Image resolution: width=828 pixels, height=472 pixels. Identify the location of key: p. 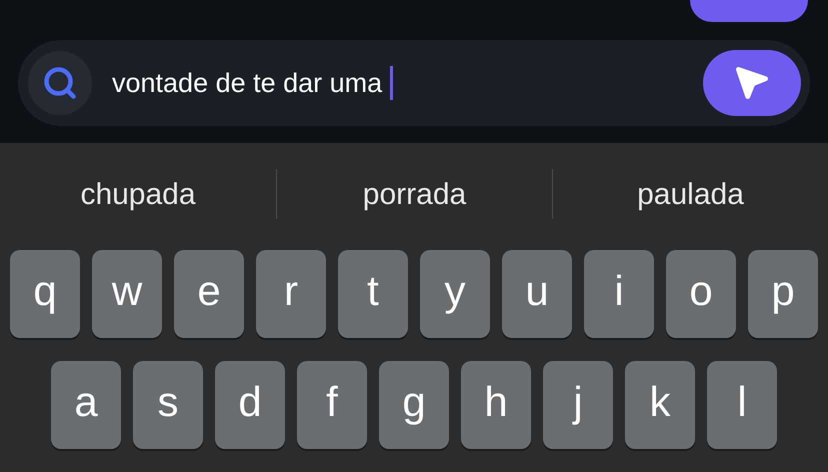
(783, 294).